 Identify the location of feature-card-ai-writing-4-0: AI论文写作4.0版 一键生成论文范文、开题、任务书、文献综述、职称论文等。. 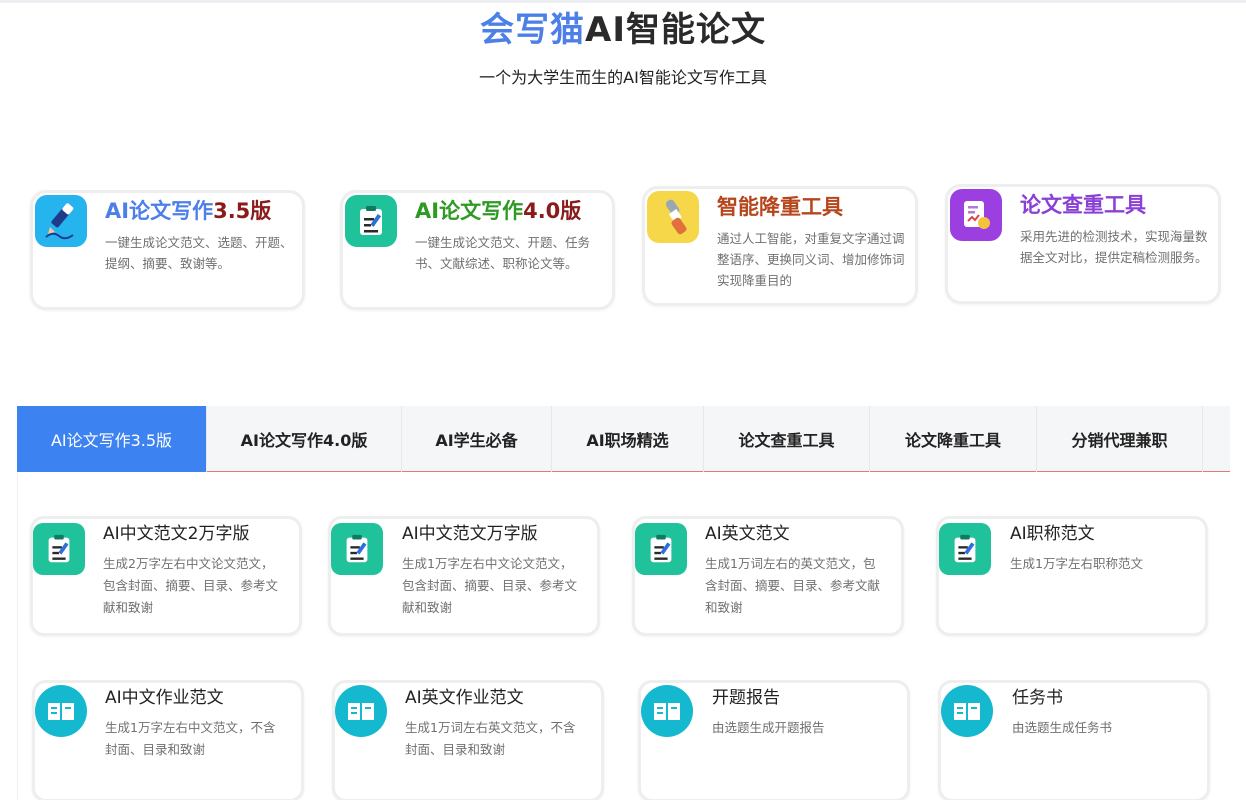
(477, 250).